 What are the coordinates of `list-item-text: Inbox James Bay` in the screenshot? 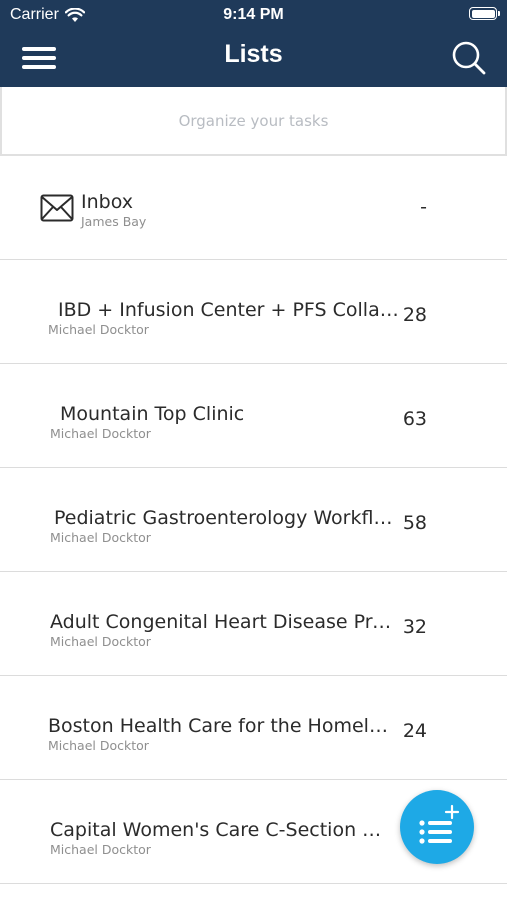 It's located at (113, 210).